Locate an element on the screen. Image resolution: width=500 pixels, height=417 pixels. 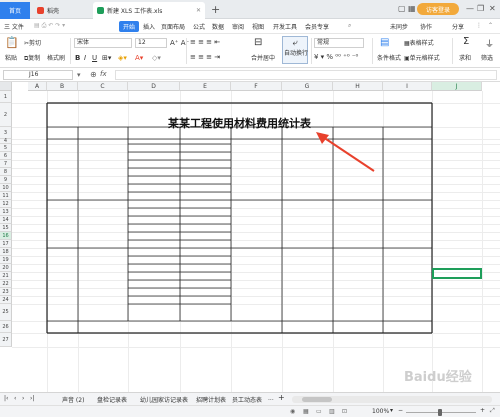
tab-home: 首页 is located at coordinates (15, 10).